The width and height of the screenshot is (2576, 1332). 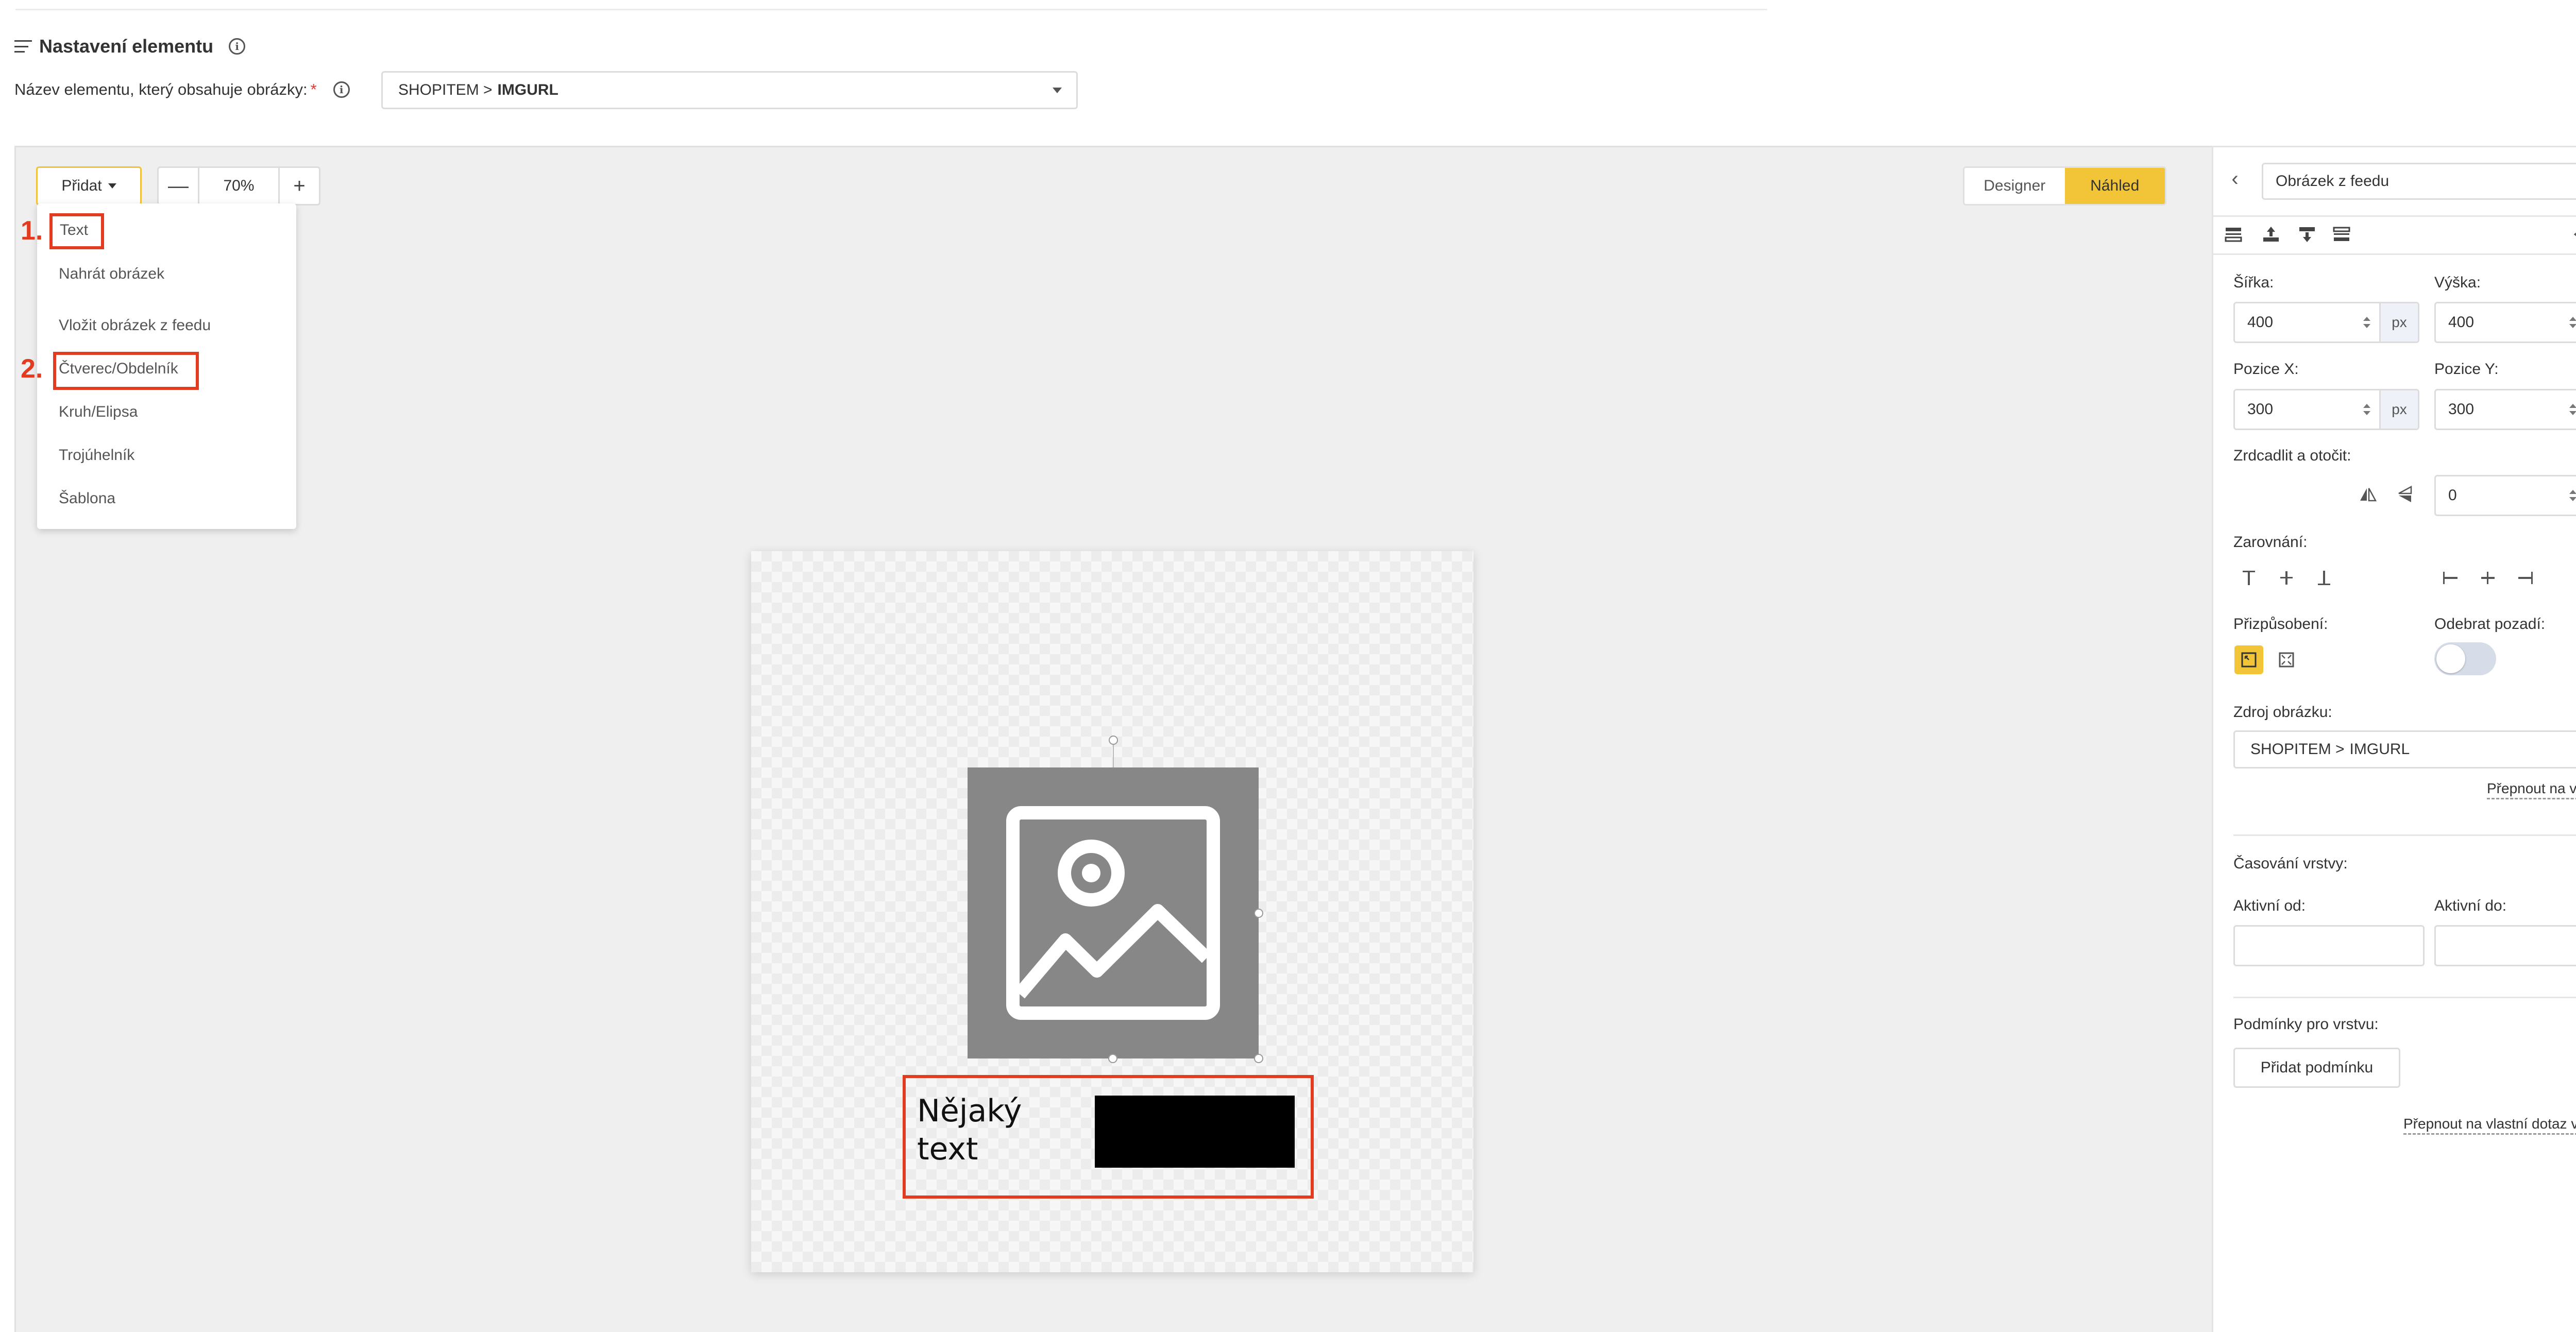 I want to click on section-title-text: Nastavení elementu, so click(x=127, y=46).